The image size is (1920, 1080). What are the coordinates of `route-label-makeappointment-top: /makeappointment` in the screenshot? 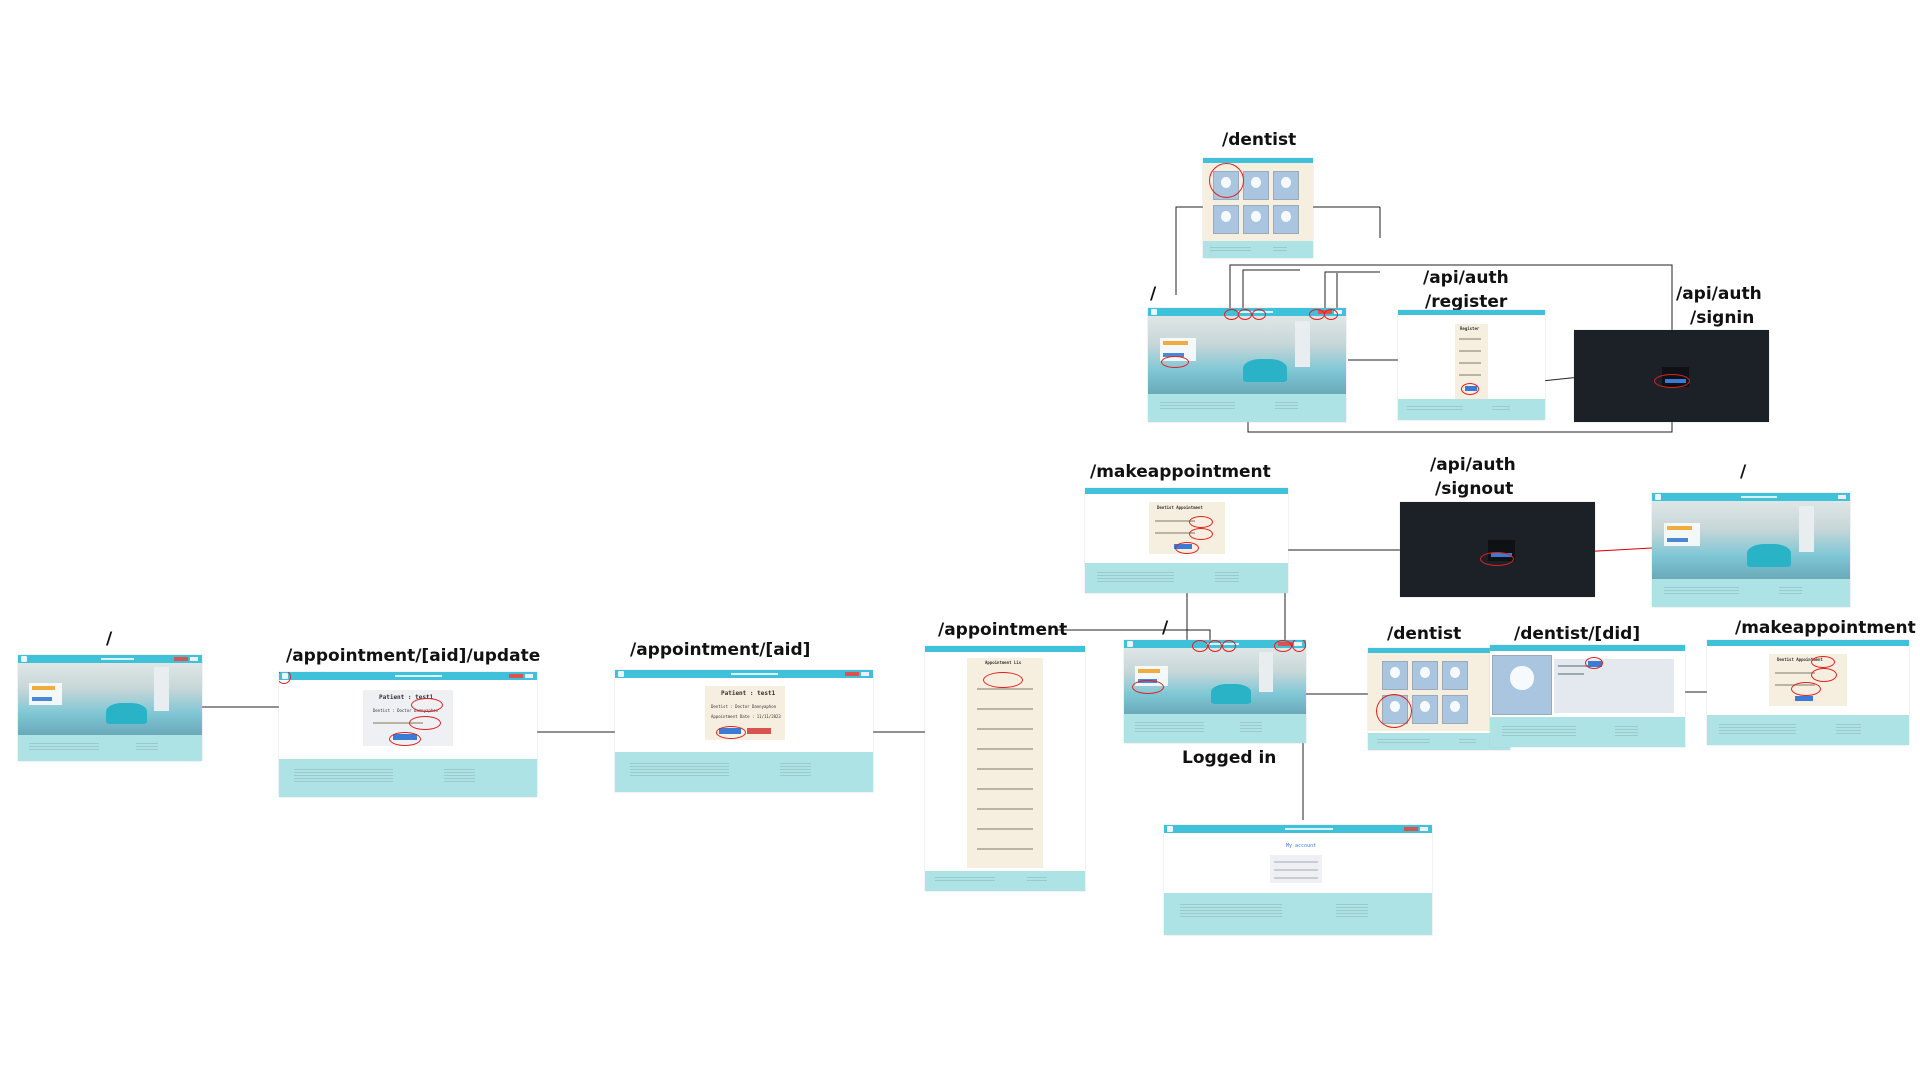 It's located at (1180, 472).